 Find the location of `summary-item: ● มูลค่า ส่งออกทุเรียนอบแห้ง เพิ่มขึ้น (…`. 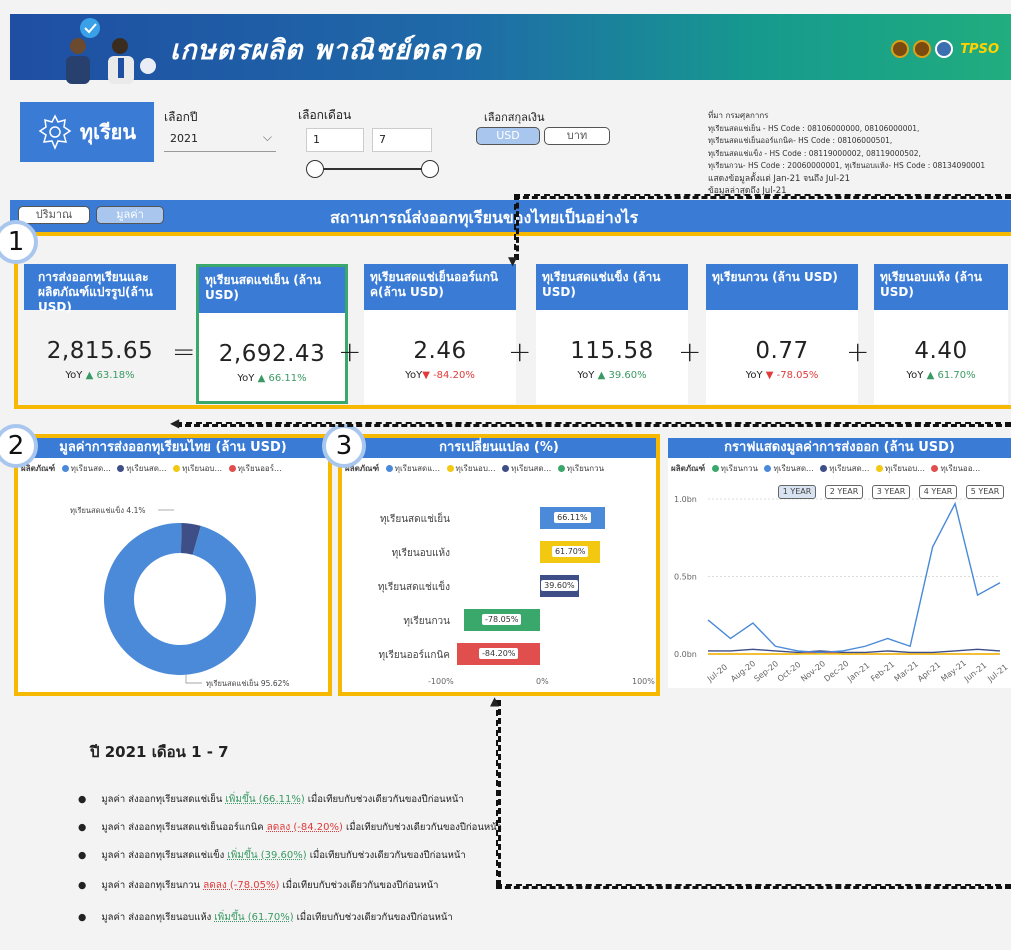

summary-item: ● มูลค่า ส่งออกทุเรียนอบแห้ง เพิ่มขึ้น (… is located at coordinates (265, 917).